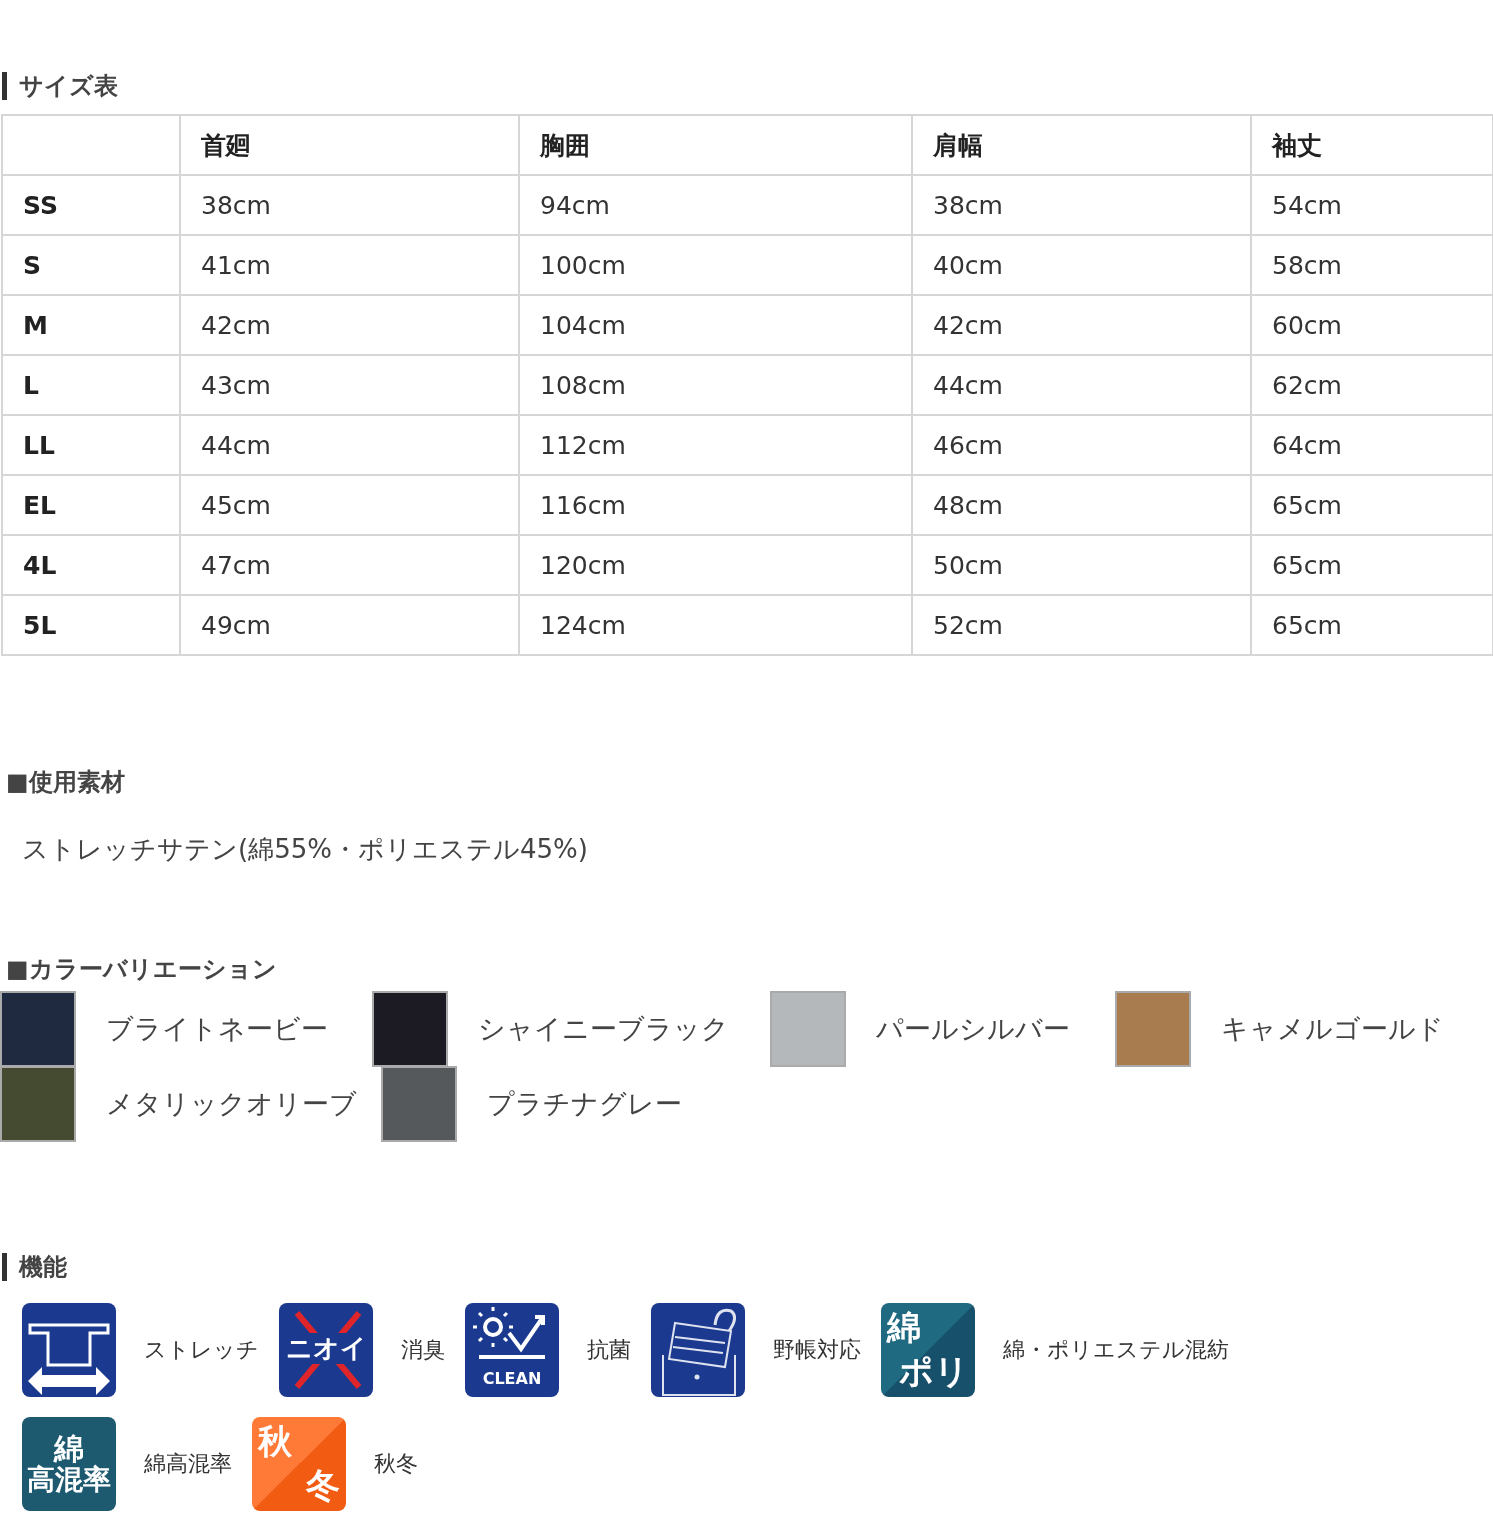  What do you see at coordinates (715, 145) in the screenshot?
I see `table-header: 胸囲` at bounding box center [715, 145].